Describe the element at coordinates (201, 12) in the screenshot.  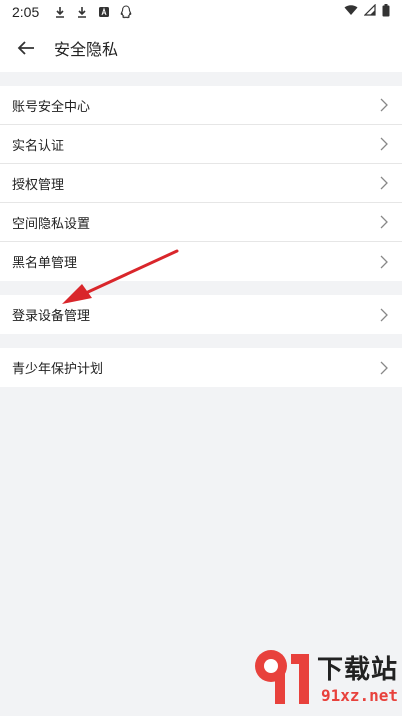
I see `status-bar: 2:05` at that location.